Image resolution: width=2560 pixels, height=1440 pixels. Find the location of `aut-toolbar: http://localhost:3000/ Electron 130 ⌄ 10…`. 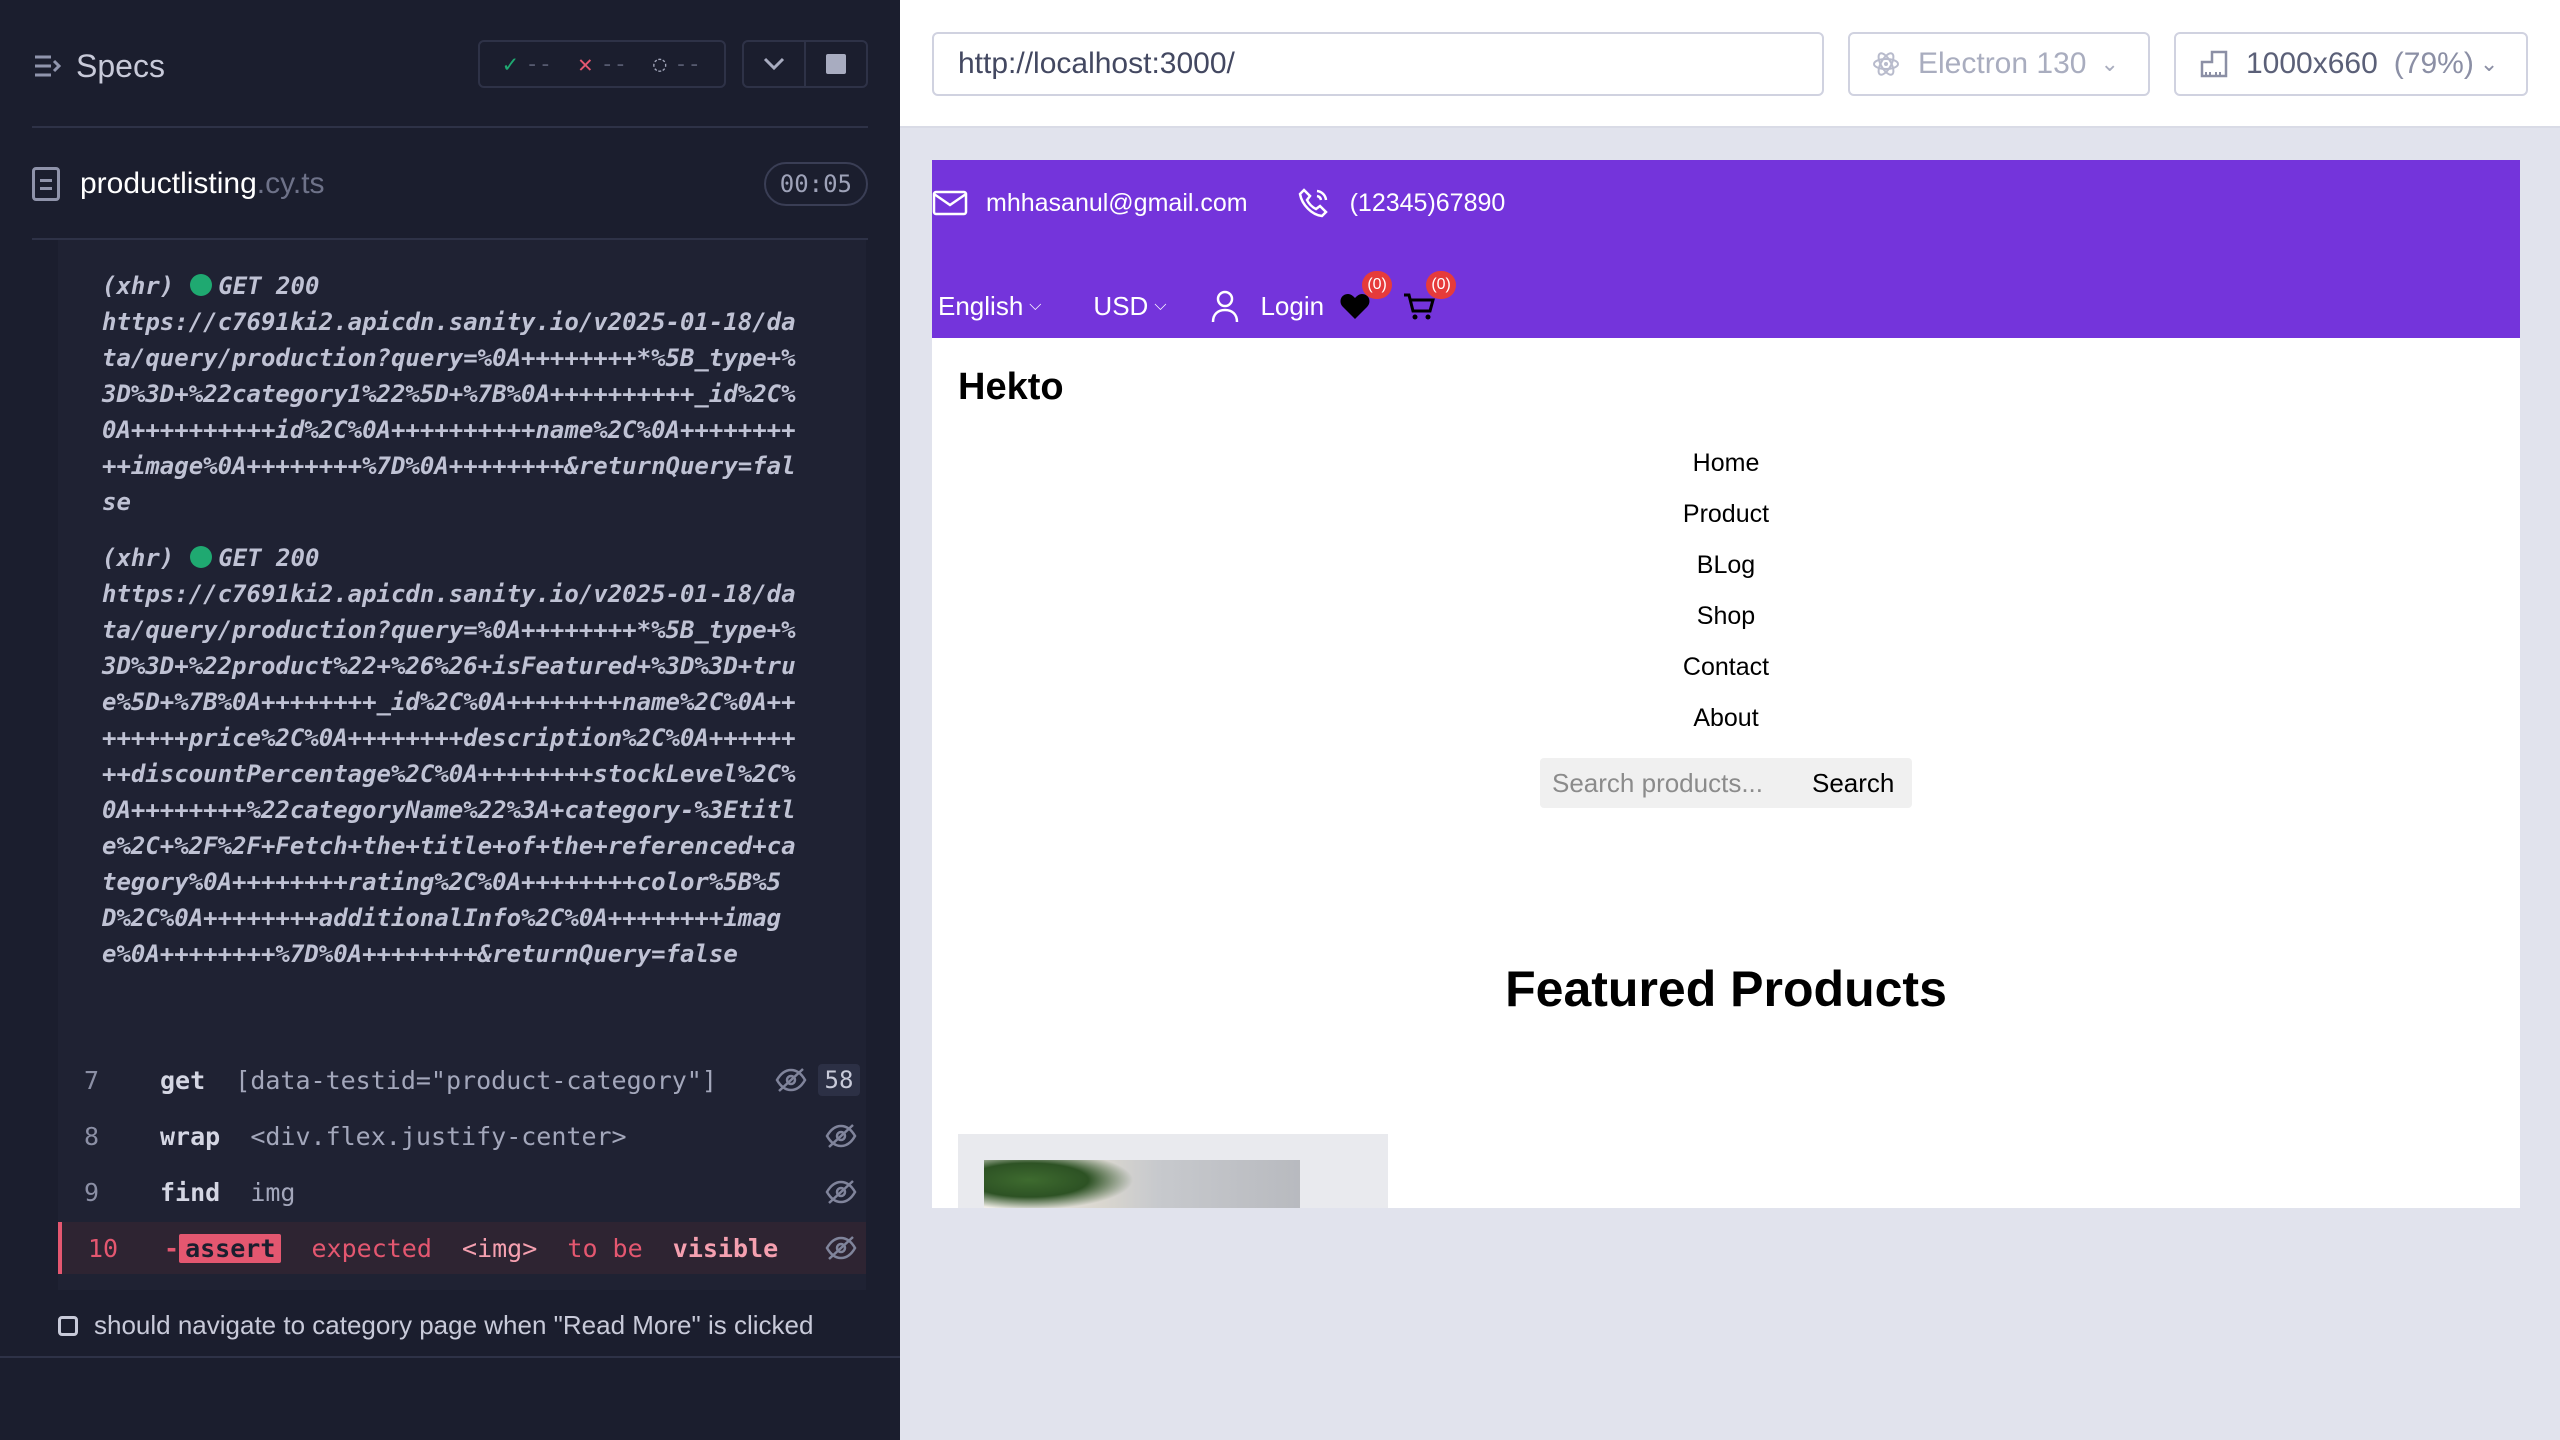

aut-toolbar: http://localhost:3000/ Electron 130 ⌄ 10… is located at coordinates (1730, 64).